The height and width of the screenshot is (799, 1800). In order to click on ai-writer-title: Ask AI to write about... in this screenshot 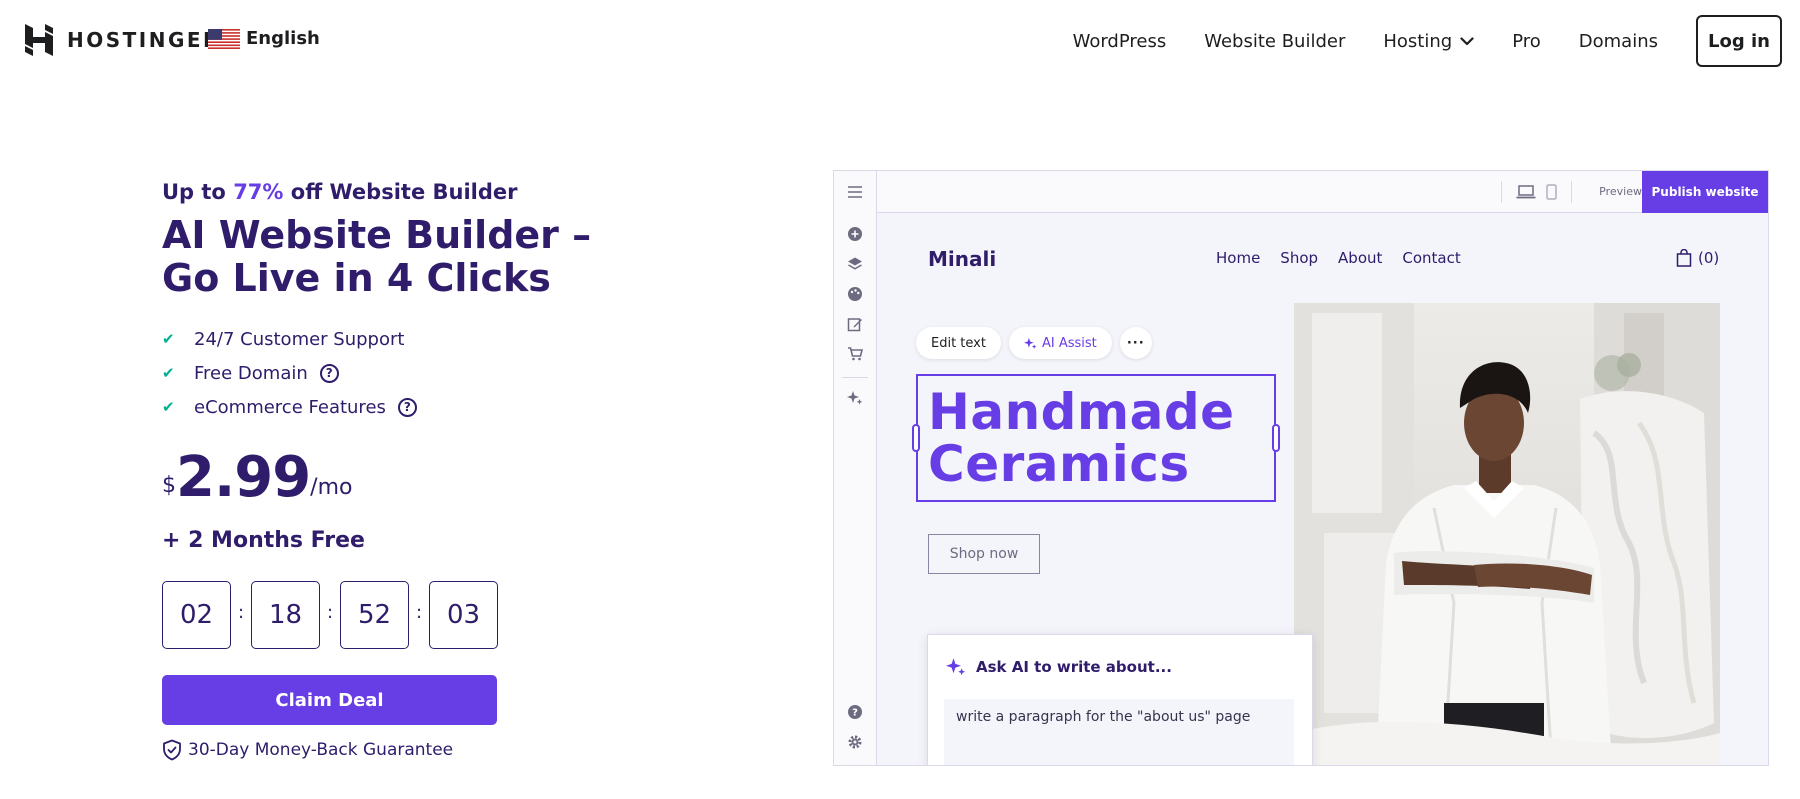, I will do `click(1074, 667)`.